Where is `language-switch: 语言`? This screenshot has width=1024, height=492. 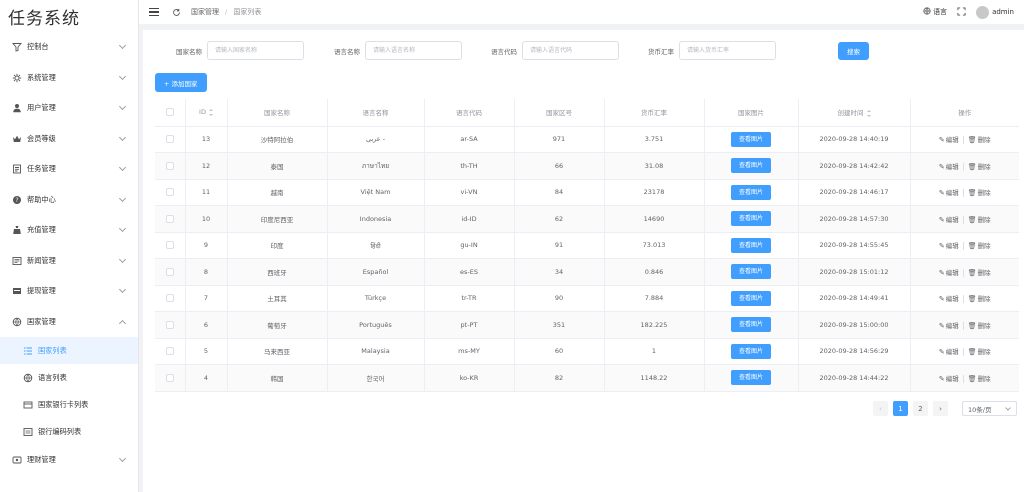 language-switch: 语言 is located at coordinates (935, 12).